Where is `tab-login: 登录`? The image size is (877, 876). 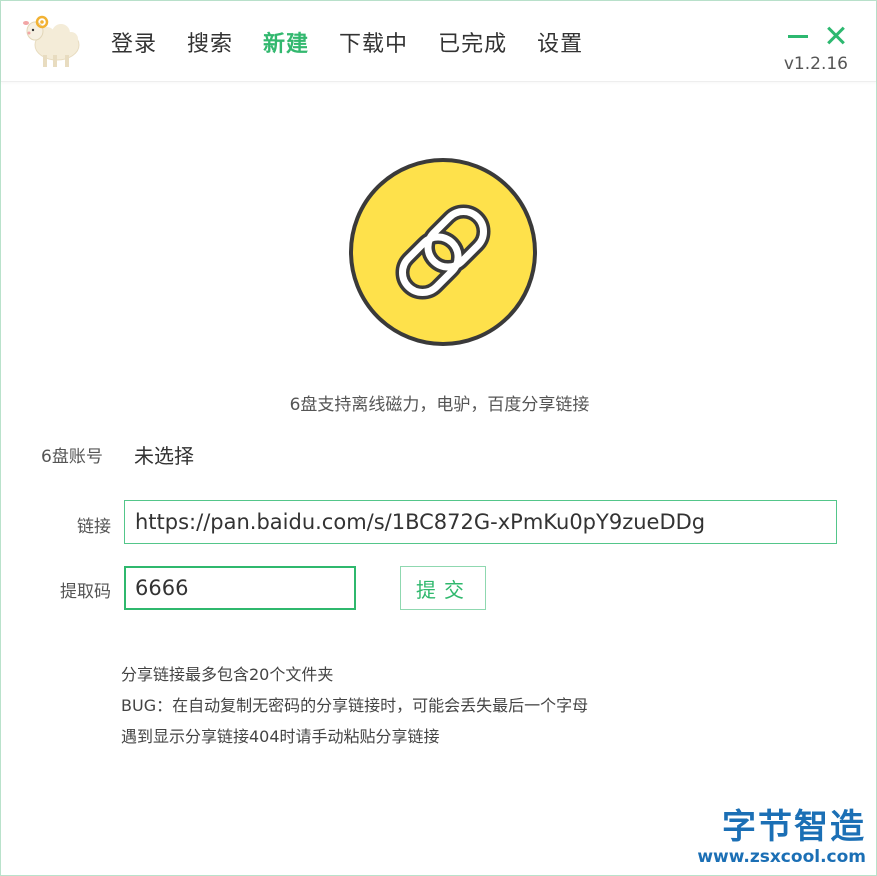
tab-login: 登录 is located at coordinates (134, 45).